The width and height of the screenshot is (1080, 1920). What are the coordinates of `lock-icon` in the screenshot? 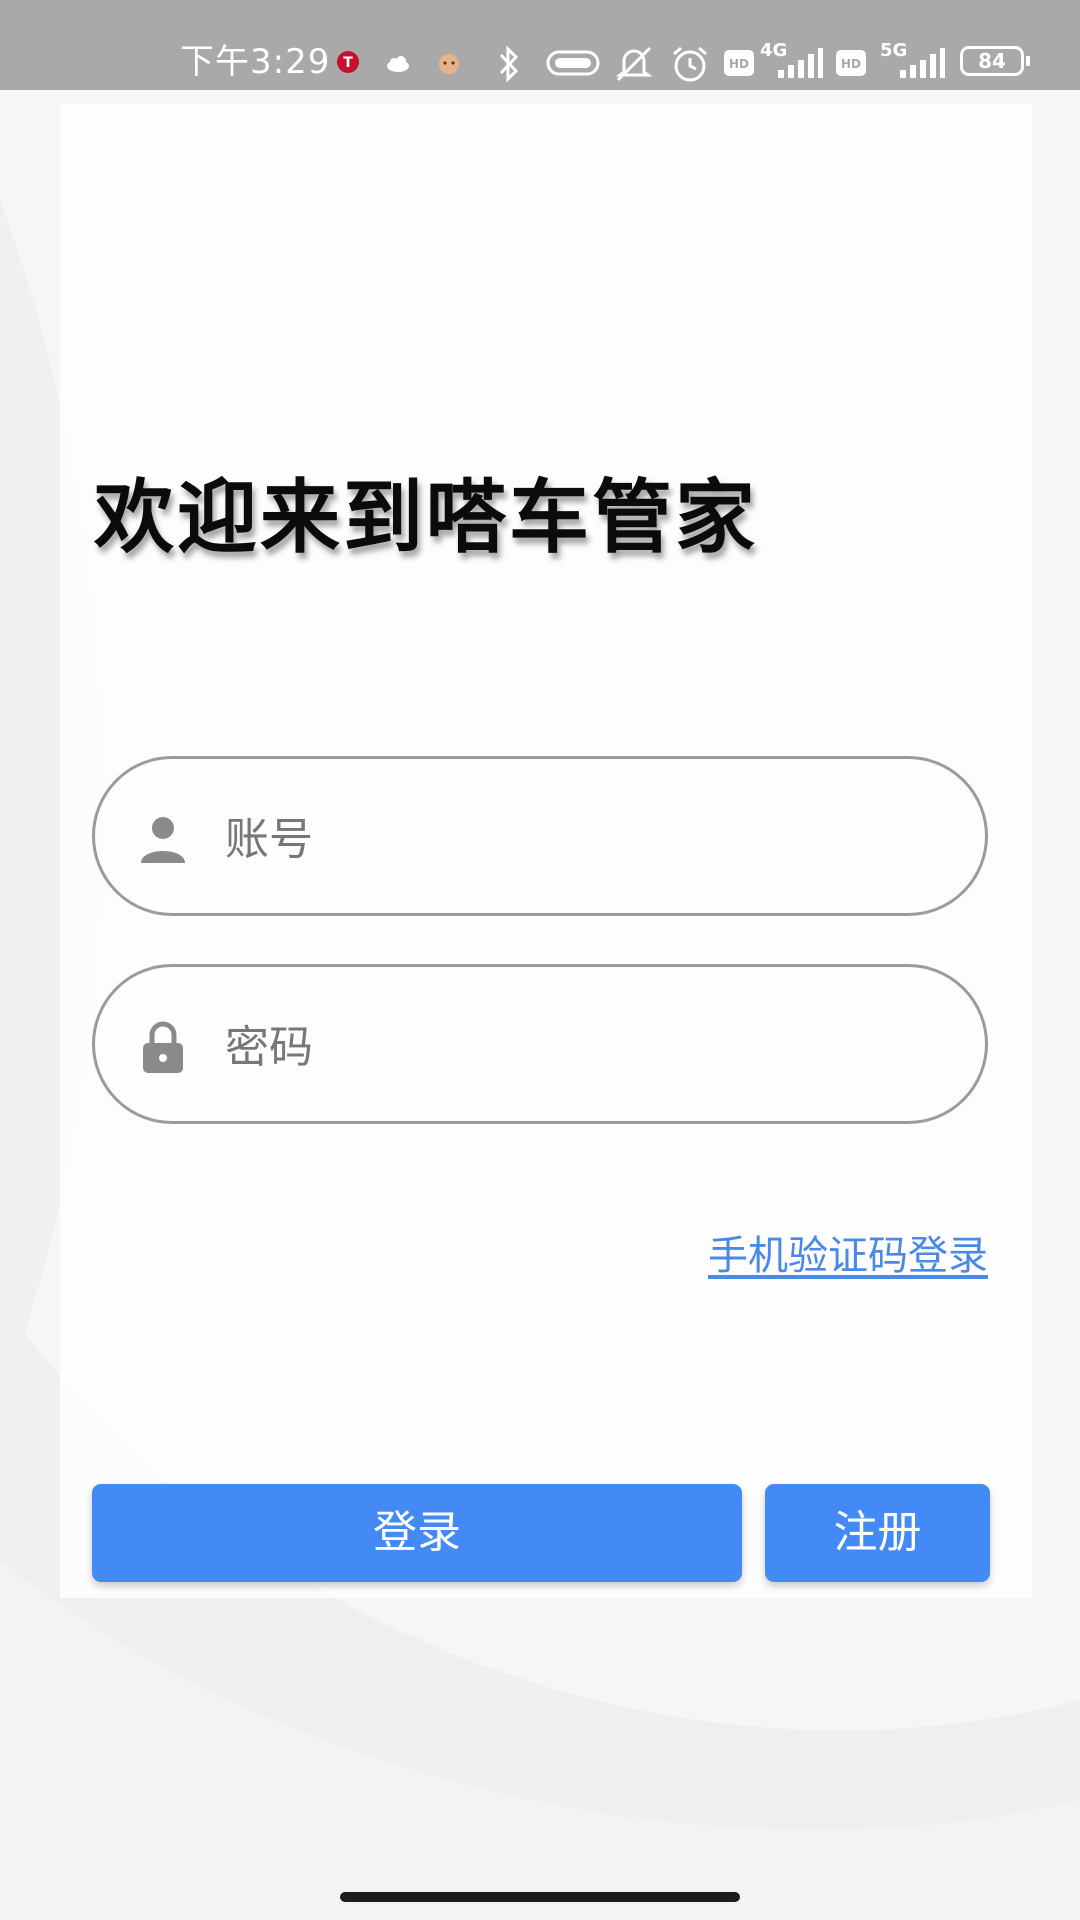 It's located at (163, 1047).